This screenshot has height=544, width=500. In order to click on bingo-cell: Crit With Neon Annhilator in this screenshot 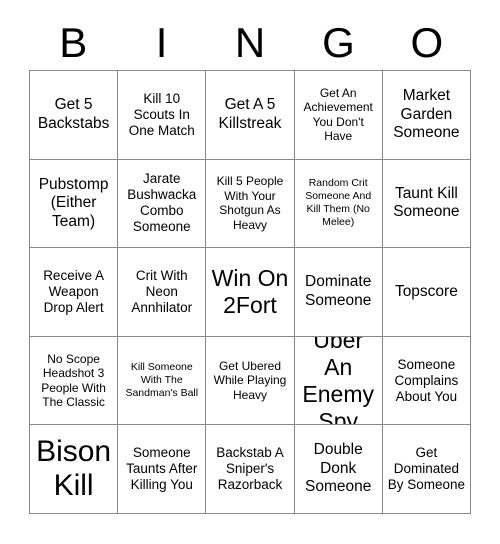, I will do `click(162, 292)`.